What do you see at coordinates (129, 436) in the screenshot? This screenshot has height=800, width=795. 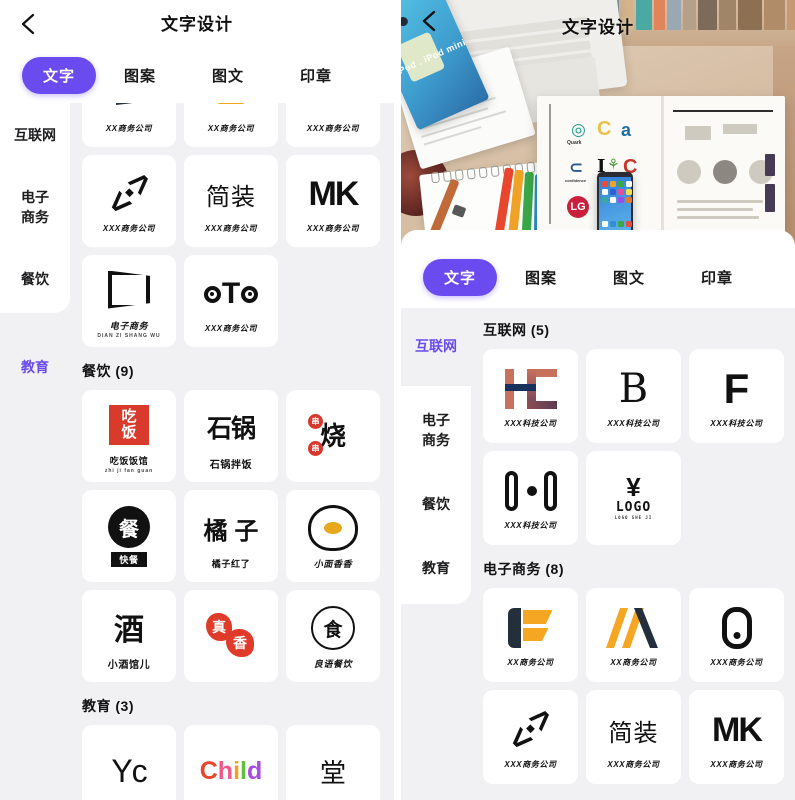 I see `logo-card: 吃饭 吃饭饭馆 zhi ji fan guan` at bounding box center [129, 436].